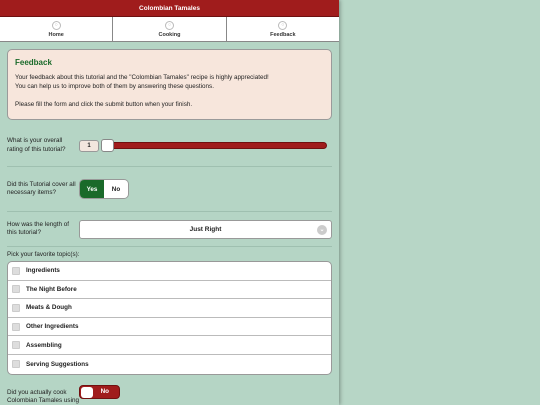  I want to click on cooked-switch: No, so click(99, 391).